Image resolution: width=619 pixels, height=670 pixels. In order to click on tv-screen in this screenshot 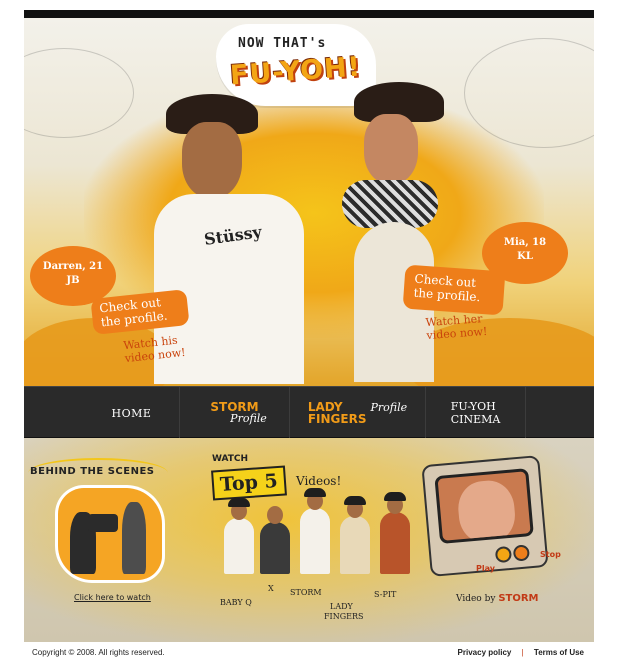, I will do `click(484, 506)`.